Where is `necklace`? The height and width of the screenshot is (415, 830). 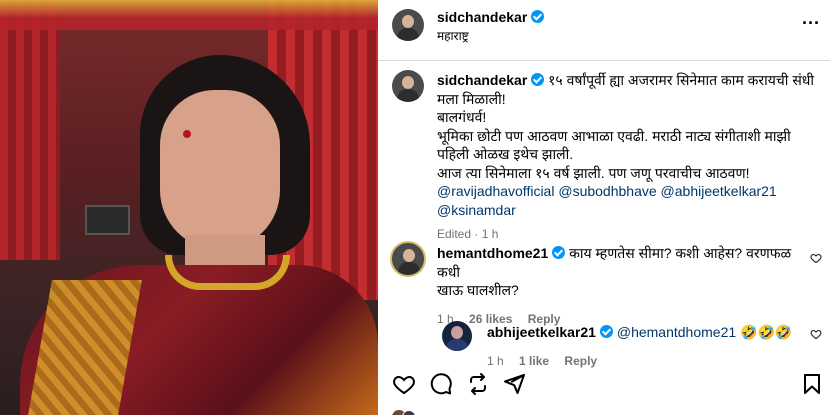
necklace is located at coordinates (227, 272).